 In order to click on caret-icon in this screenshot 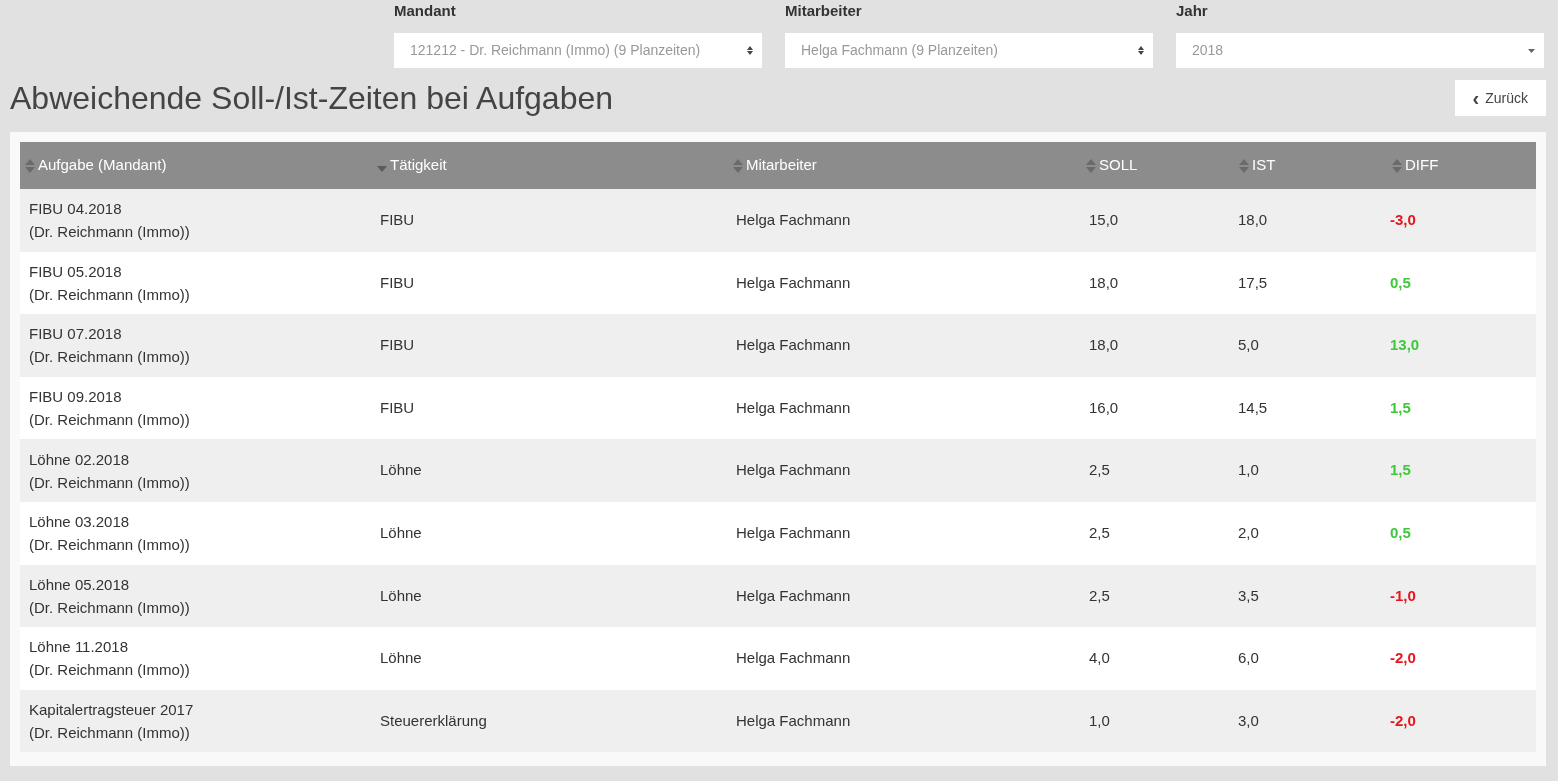, I will do `click(1531, 50)`.